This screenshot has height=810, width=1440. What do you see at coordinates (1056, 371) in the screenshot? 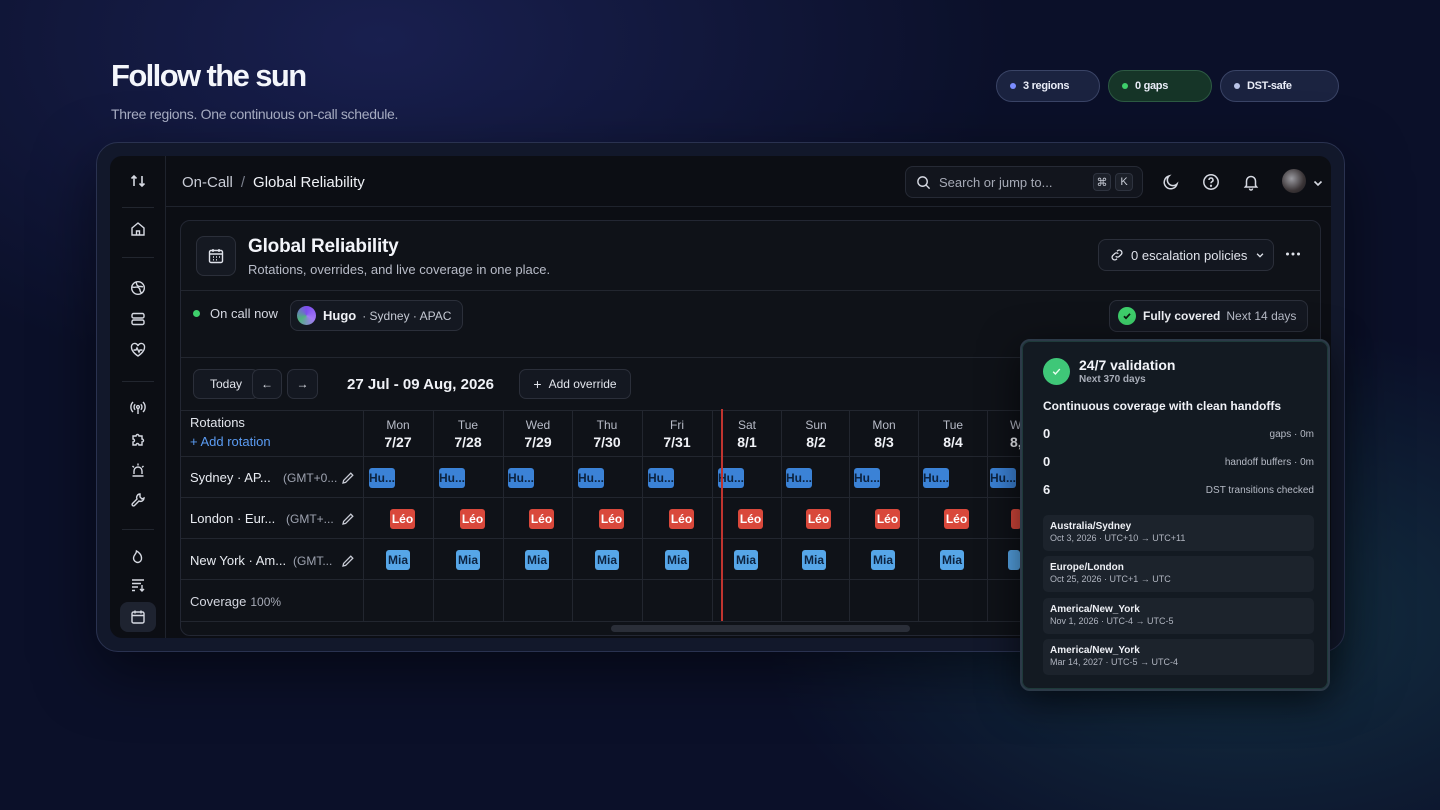
I see `check-circle-icon` at bounding box center [1056, 371].